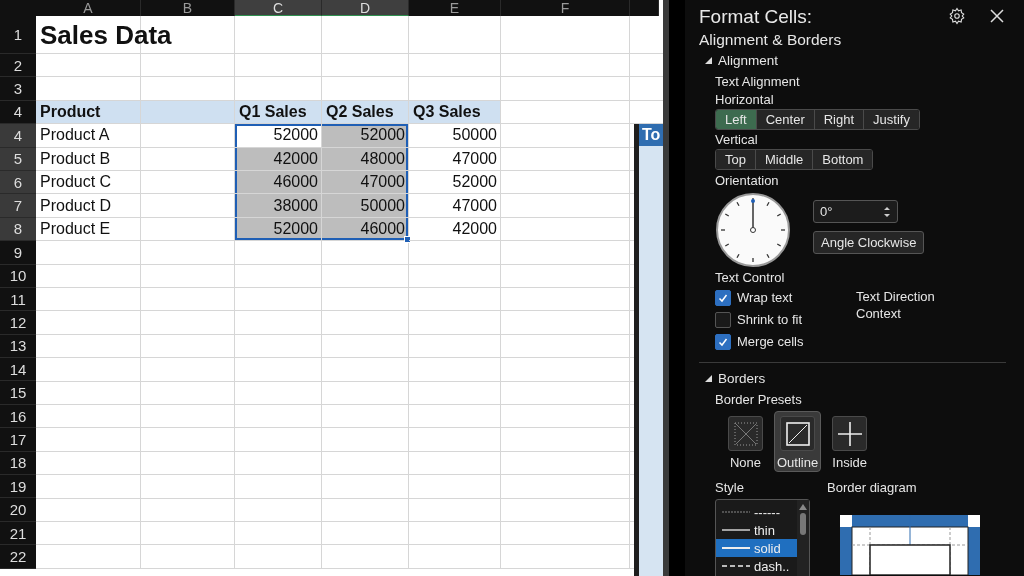  Describe the element at coordinates (910, 545) in the screenshot. I see `border-diagram-drawing` at that location.